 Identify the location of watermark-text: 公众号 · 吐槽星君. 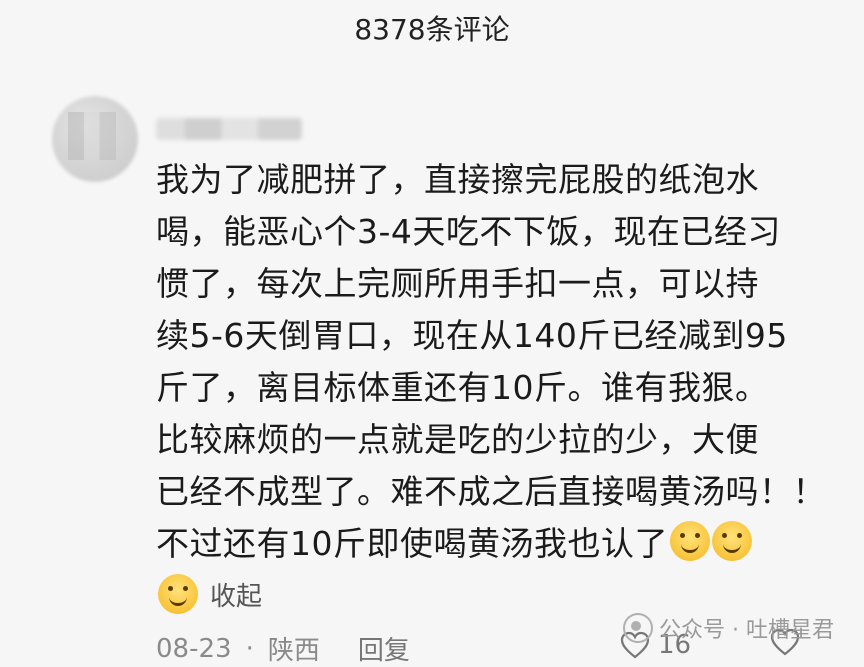
(746, 630).